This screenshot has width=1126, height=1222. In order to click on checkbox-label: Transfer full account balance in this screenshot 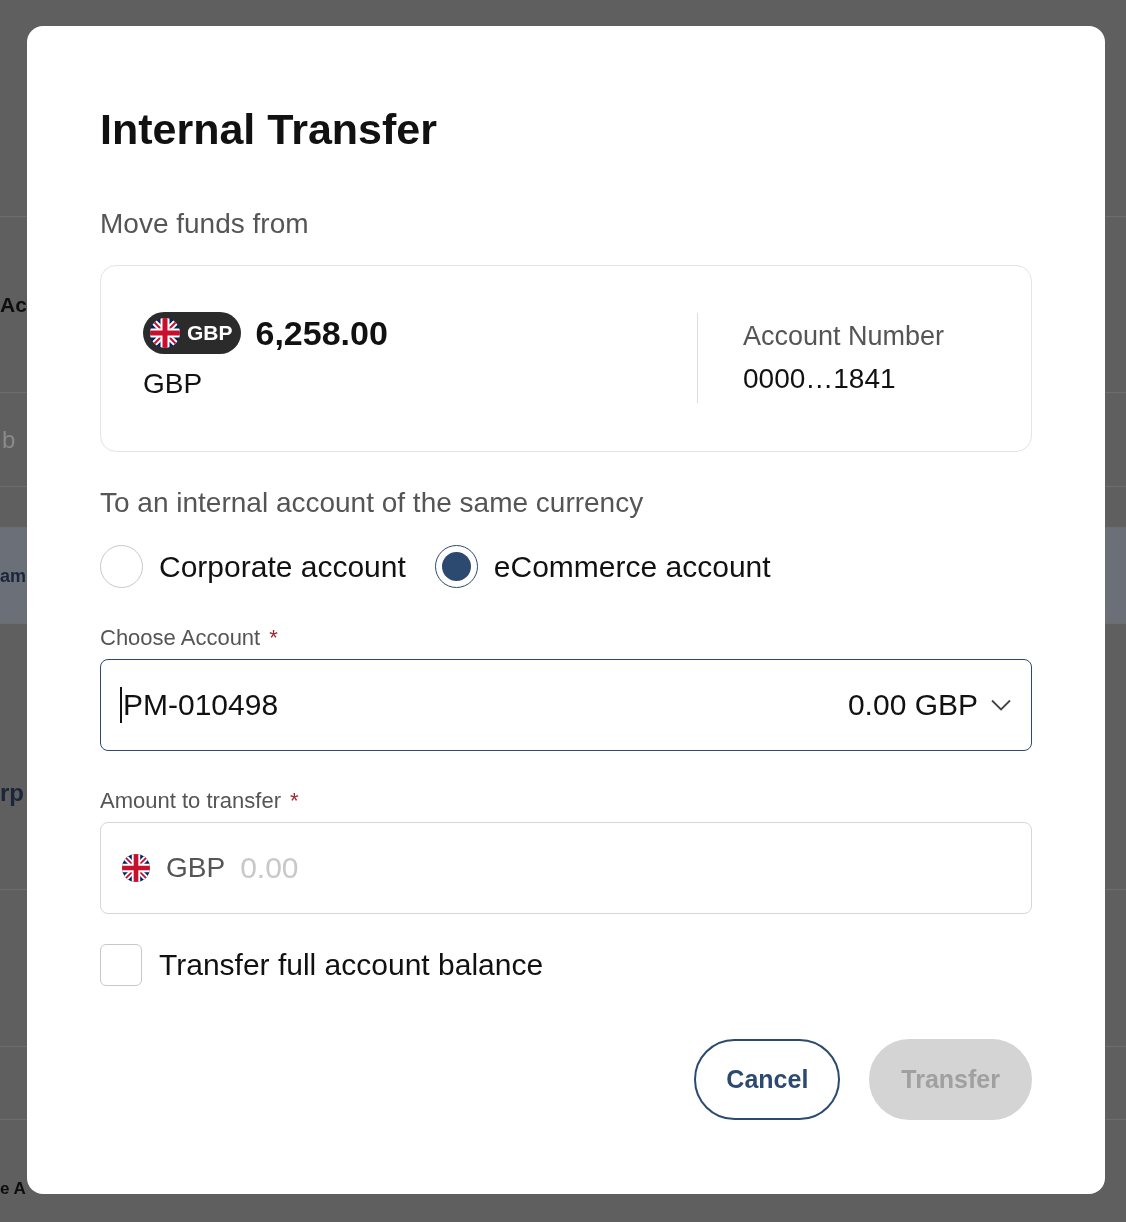, I will do `click(351, 965)`.